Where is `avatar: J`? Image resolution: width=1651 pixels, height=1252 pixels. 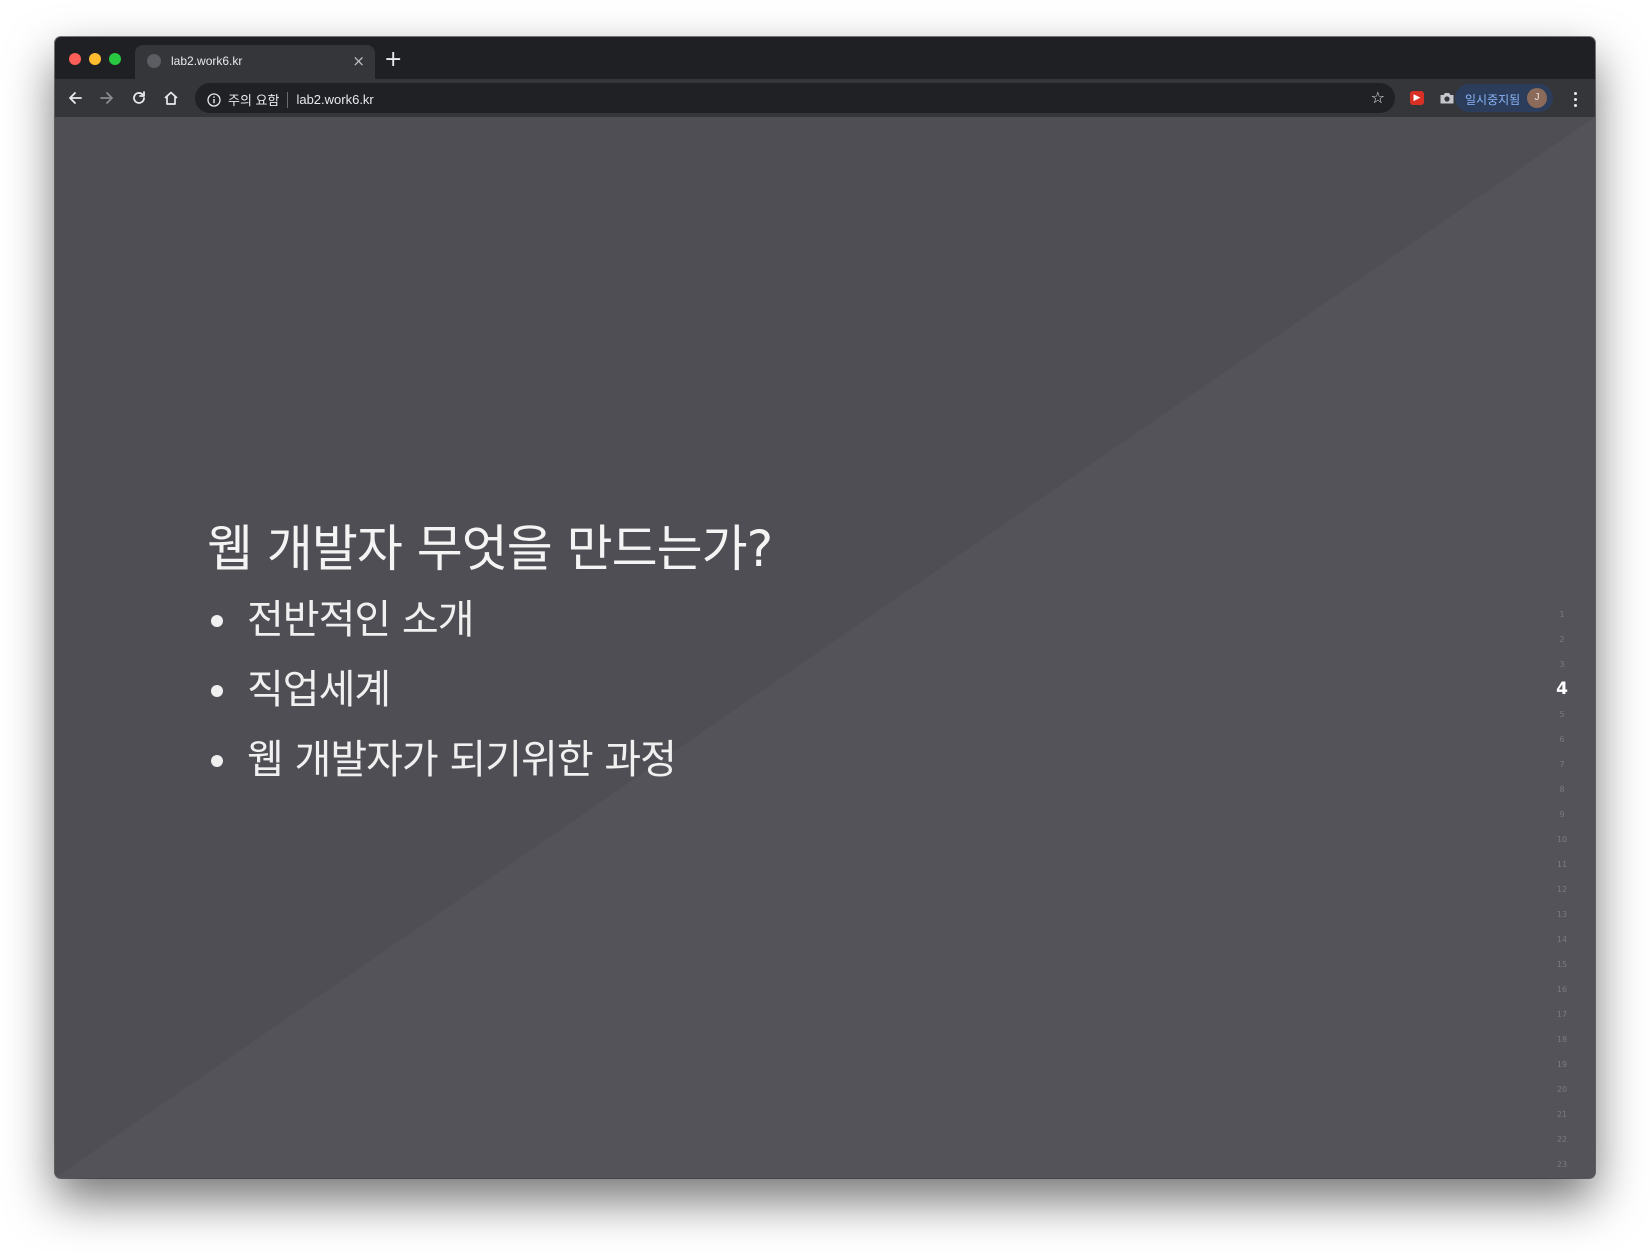 avatar: J is located at coordinates (1537, 98).